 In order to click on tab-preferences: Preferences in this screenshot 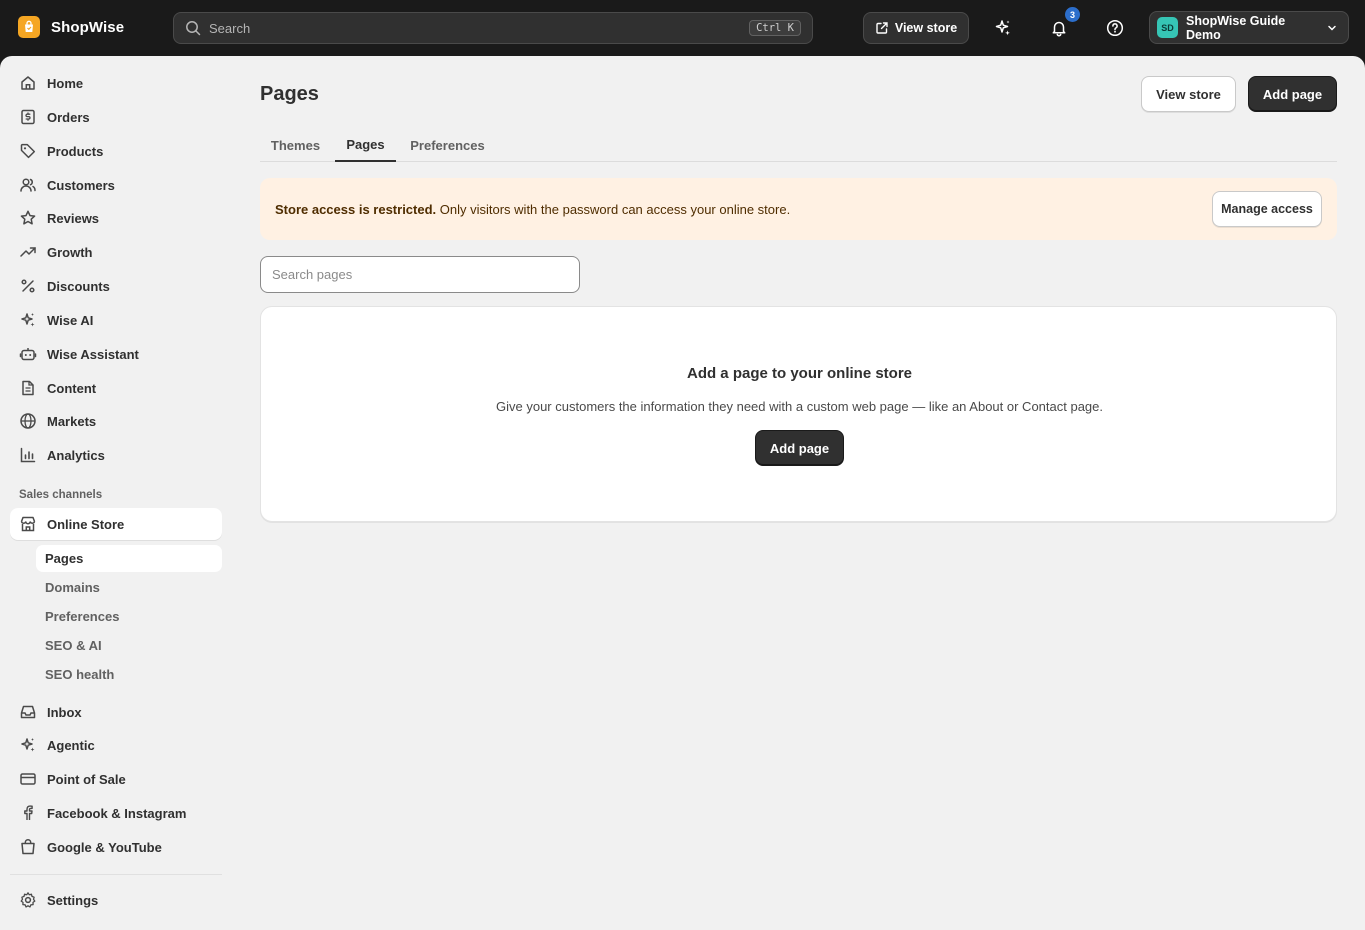, I will do `click(447, 145)`.